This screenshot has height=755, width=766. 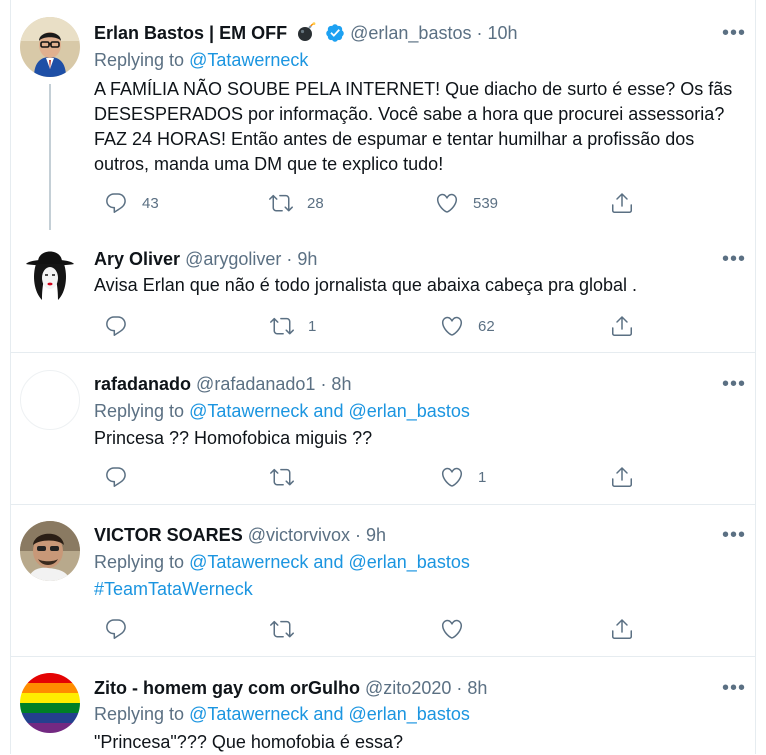 What do you see at coordinates (486, 326) in the screenshot?
I see `like-count: 62` at bounding box center [486, 326].